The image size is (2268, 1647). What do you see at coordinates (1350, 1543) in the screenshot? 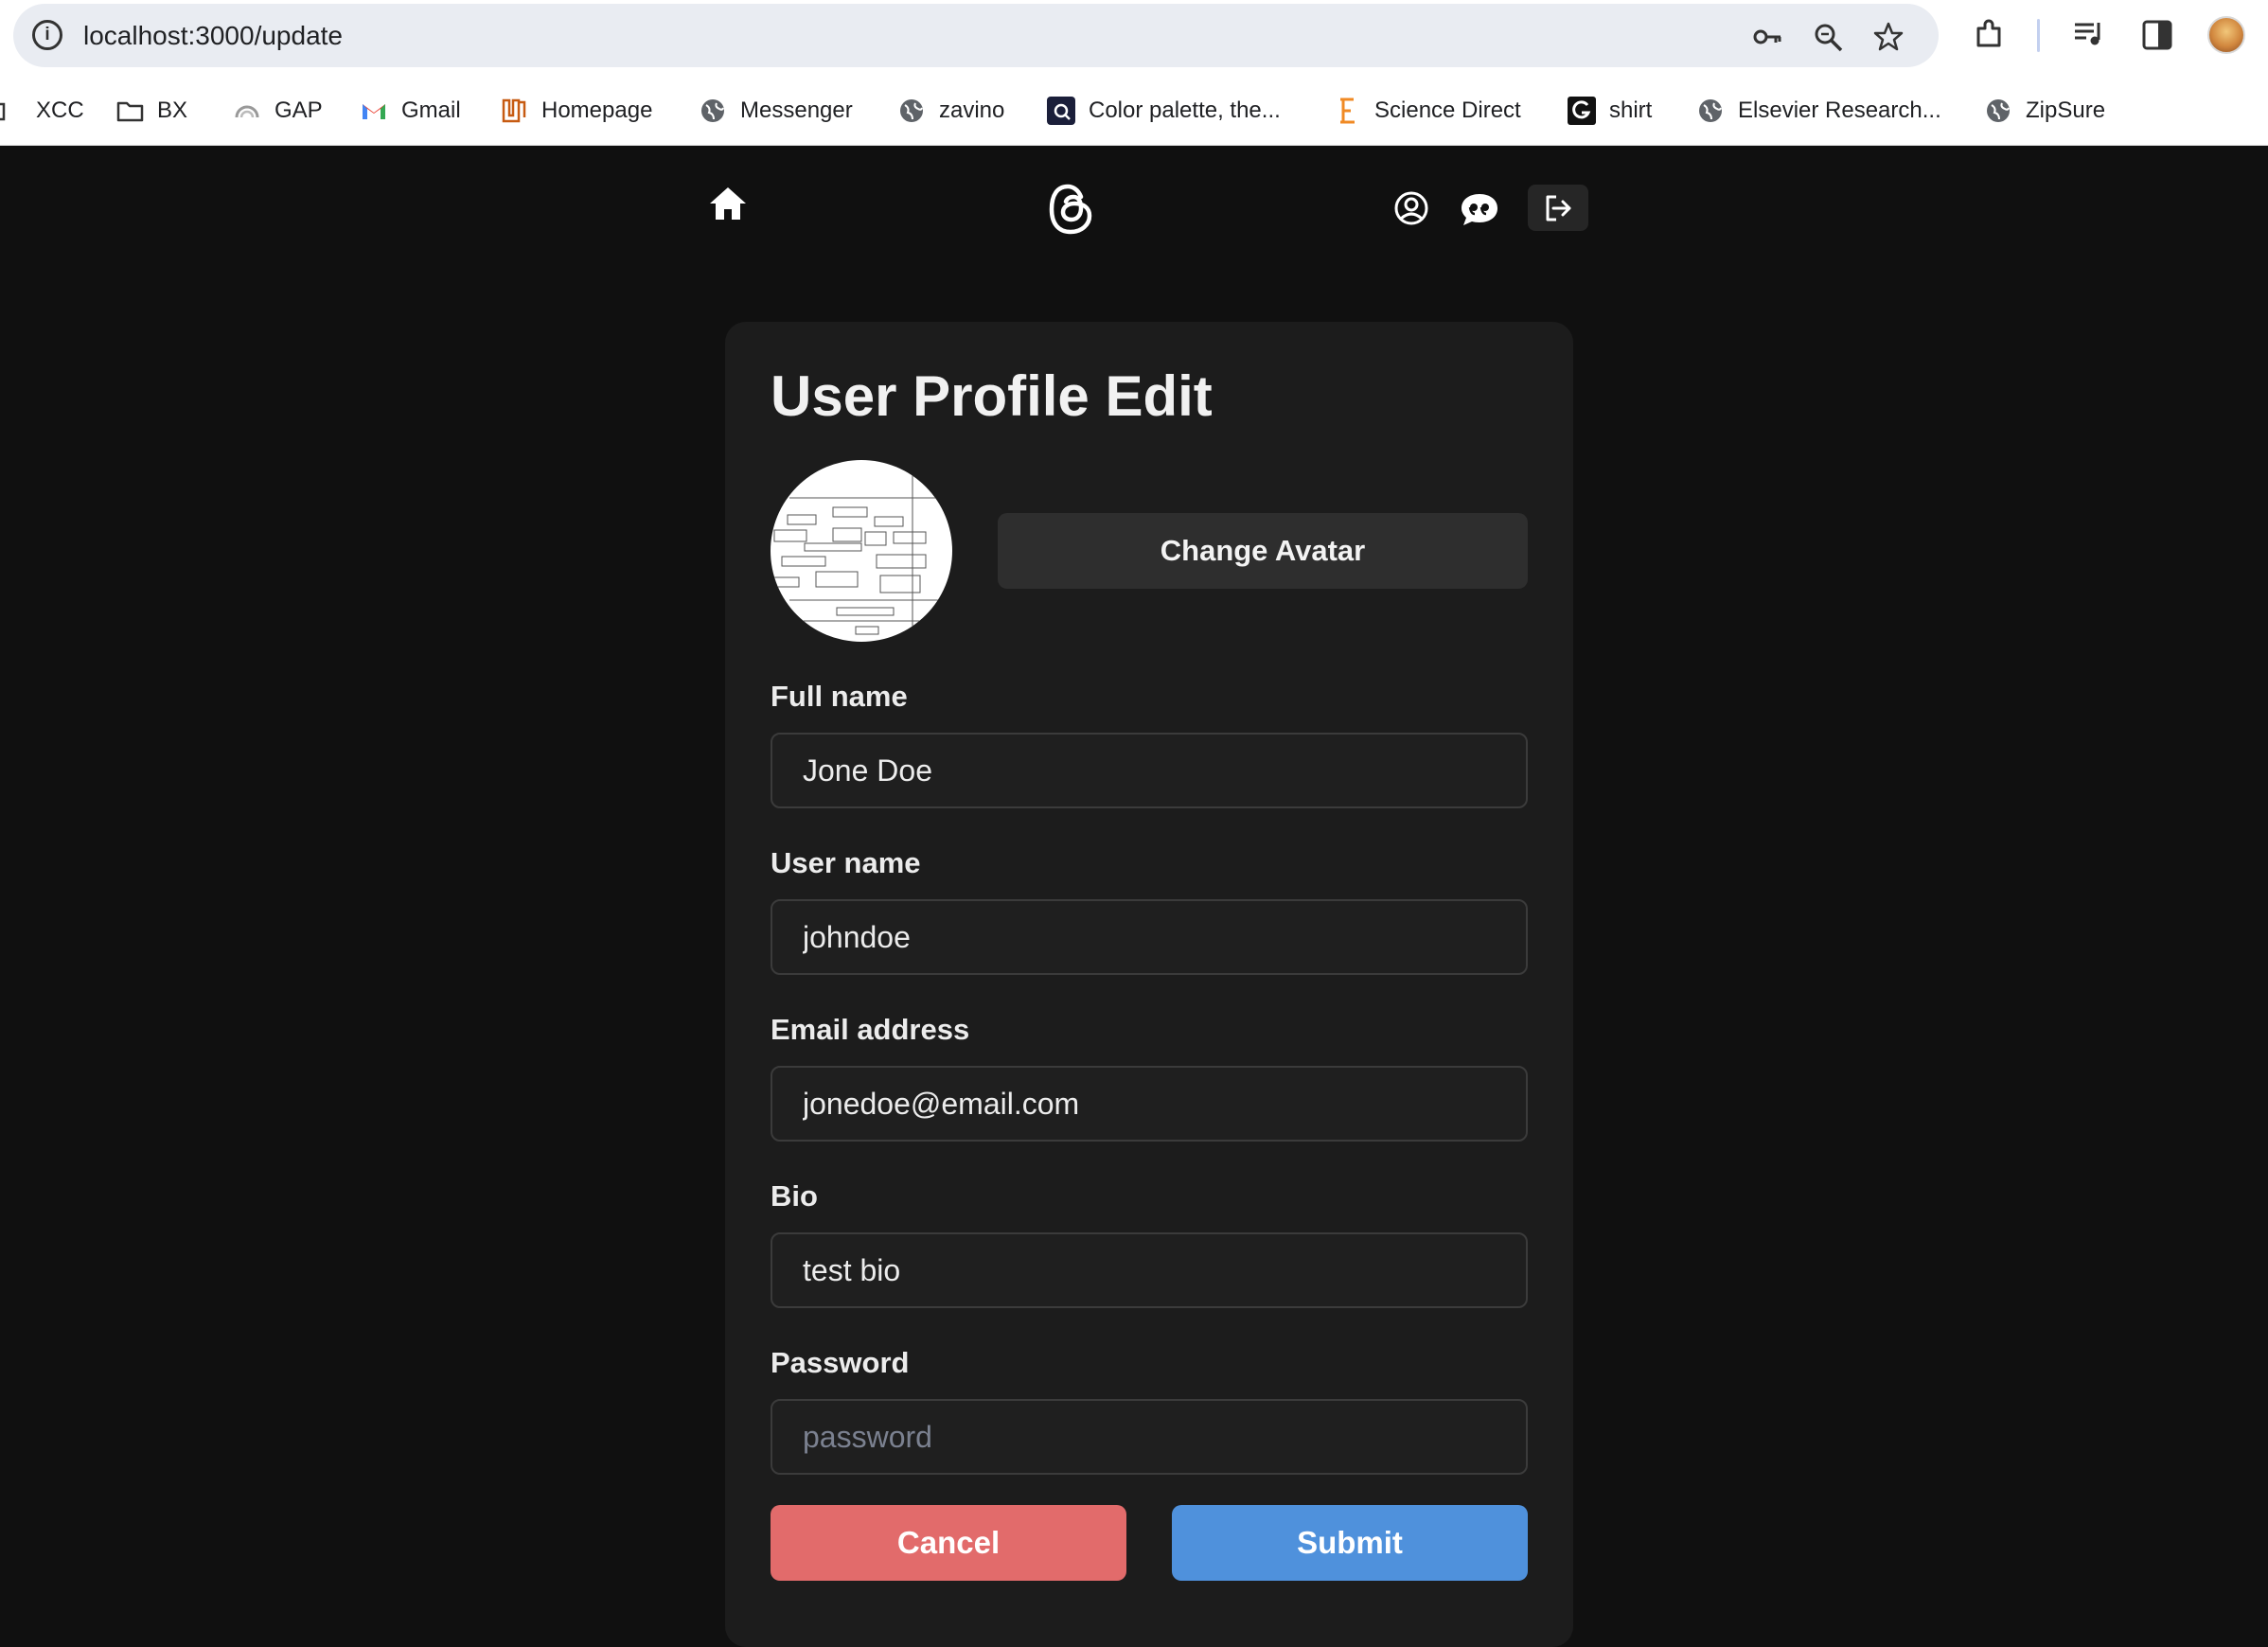
I see `submit-button: Submit` at bounding box center [1350, 1543].